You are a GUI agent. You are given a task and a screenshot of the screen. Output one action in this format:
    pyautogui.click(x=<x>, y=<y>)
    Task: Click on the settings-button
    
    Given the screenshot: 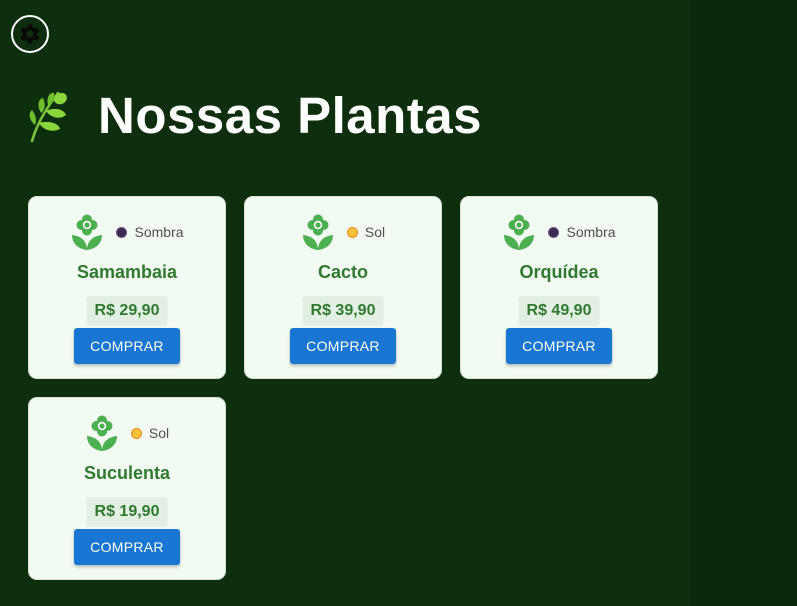 What is the action you would take?
    pyautogui.click(x=30, y=34)
    